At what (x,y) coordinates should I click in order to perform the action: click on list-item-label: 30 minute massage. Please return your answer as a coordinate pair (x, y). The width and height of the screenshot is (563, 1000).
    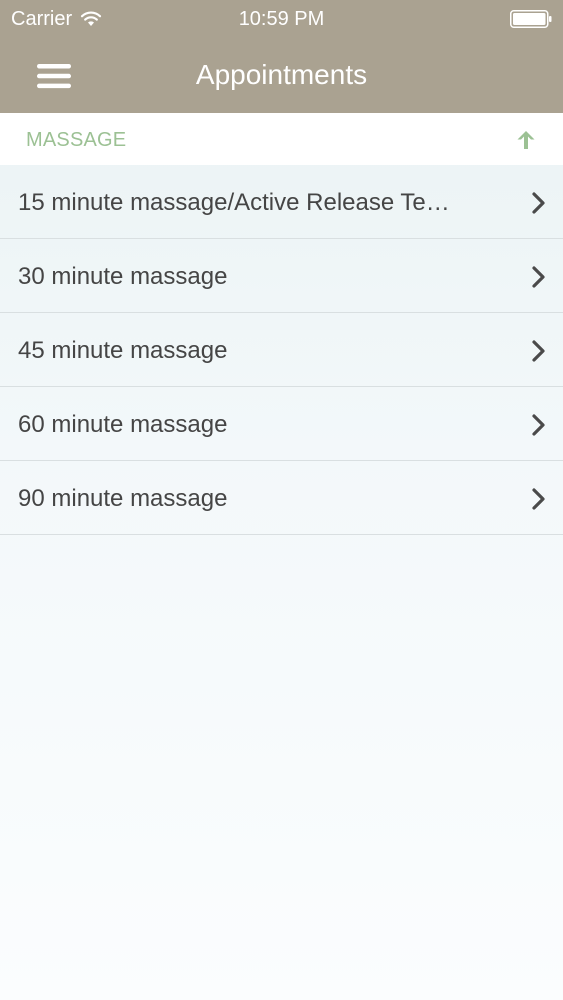
    Looking at the image, I should click on (123, 276).